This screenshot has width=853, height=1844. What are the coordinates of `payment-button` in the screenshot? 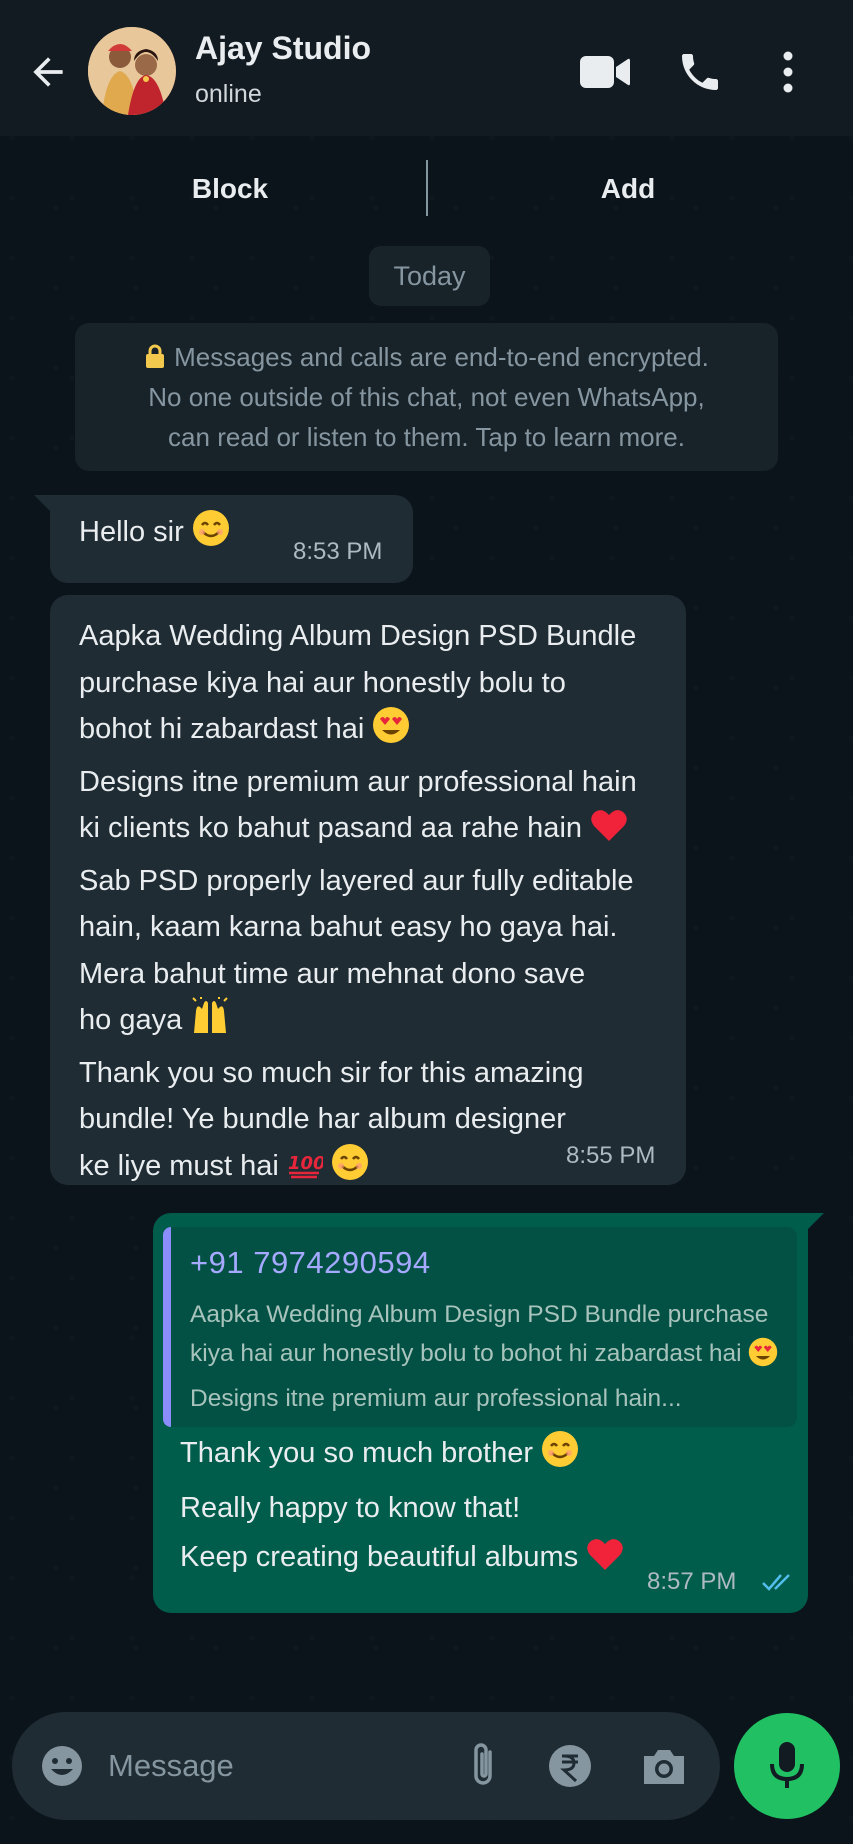 It's located at (570, 1766).